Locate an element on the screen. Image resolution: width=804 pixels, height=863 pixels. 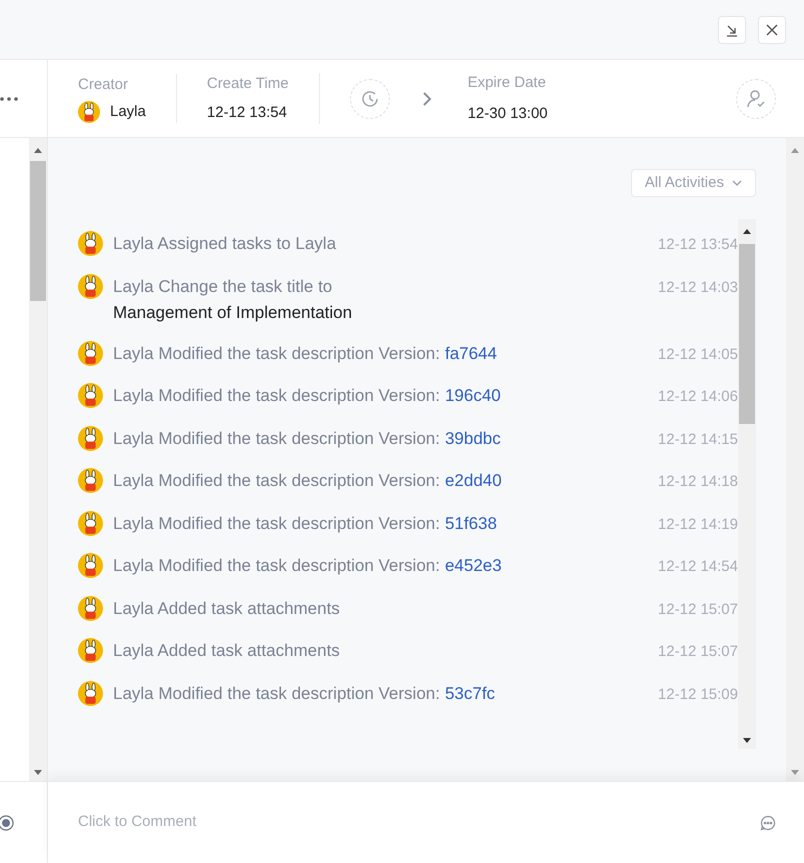
version-link: 53c7fc is located at coordinates (470, 693).